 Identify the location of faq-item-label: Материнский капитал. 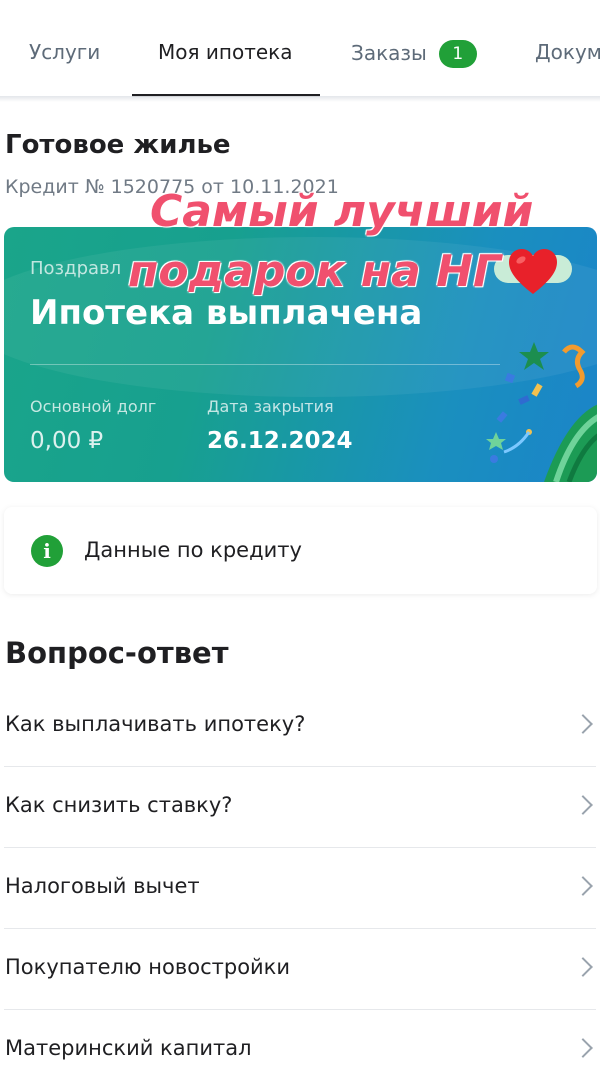
(128, 1048).